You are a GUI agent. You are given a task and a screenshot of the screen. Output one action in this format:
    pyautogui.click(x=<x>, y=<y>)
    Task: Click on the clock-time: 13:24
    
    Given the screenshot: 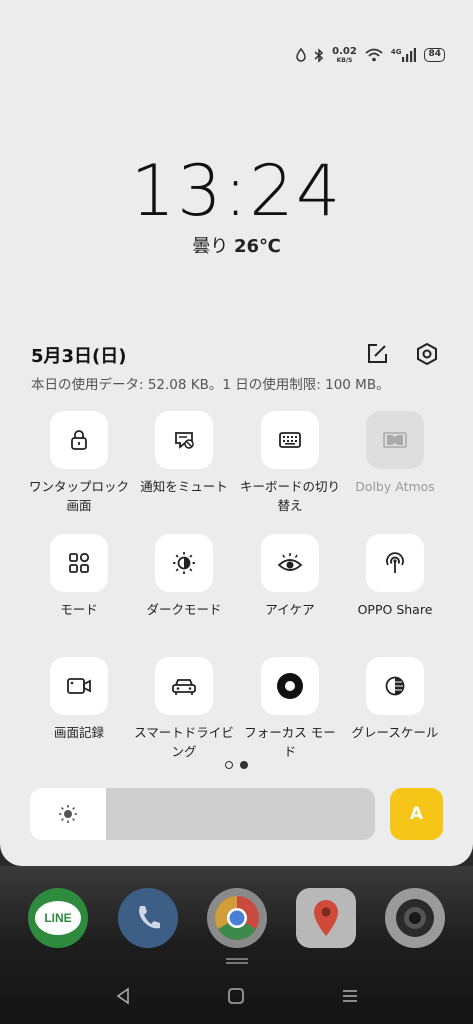 What is the action you would take?
    pyautogui.click(x=236, y=191)
    